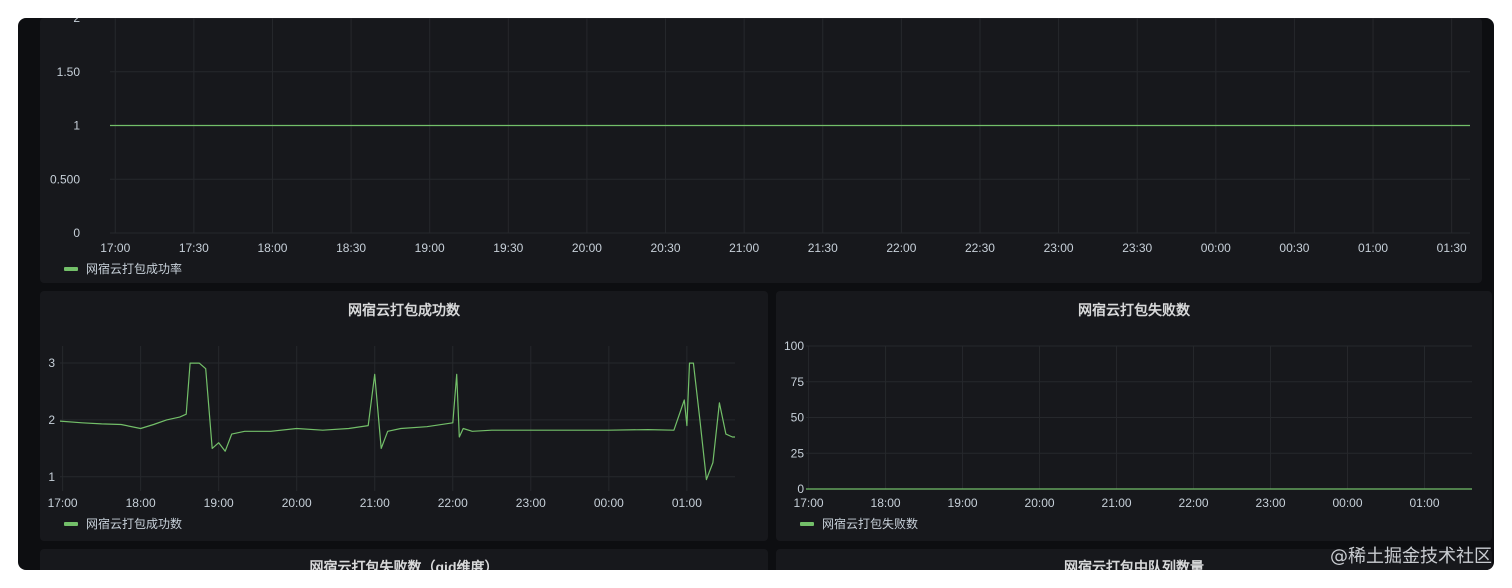  What do you see at coordinates (134, 524) in the screenshot?
I see `legend-label: 网宿云打包成功数` at bounding box center [134, 524].